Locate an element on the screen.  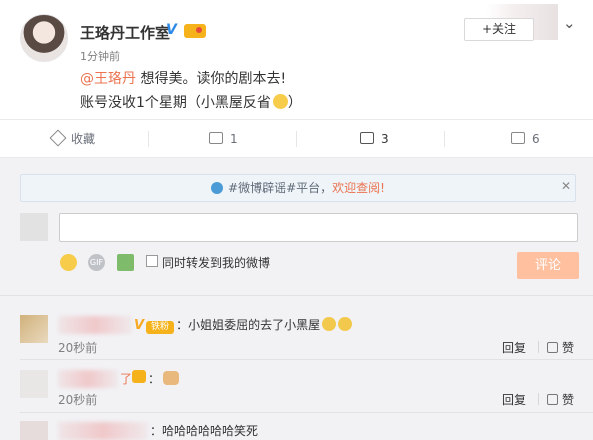
info-icon is located at coordinates (217, 188).